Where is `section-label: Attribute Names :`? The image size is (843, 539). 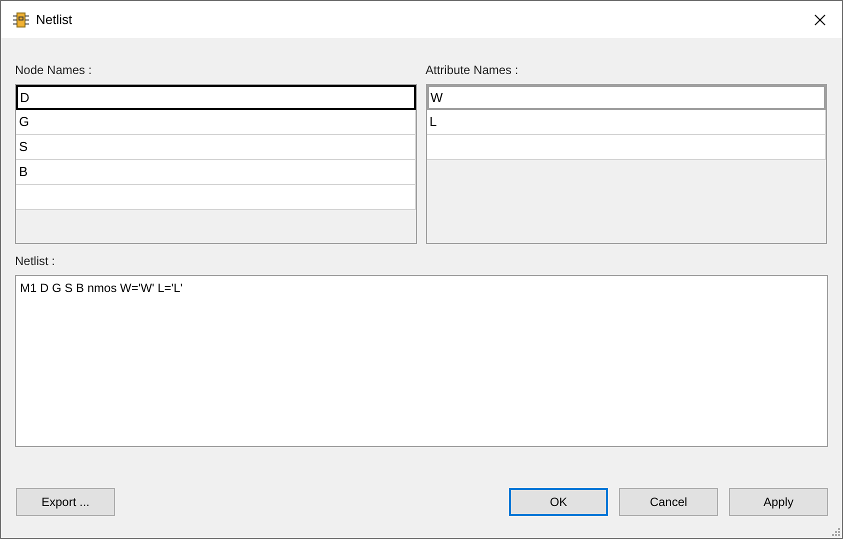
section-label: Attribute Names : is located at coordinates (473, 70).